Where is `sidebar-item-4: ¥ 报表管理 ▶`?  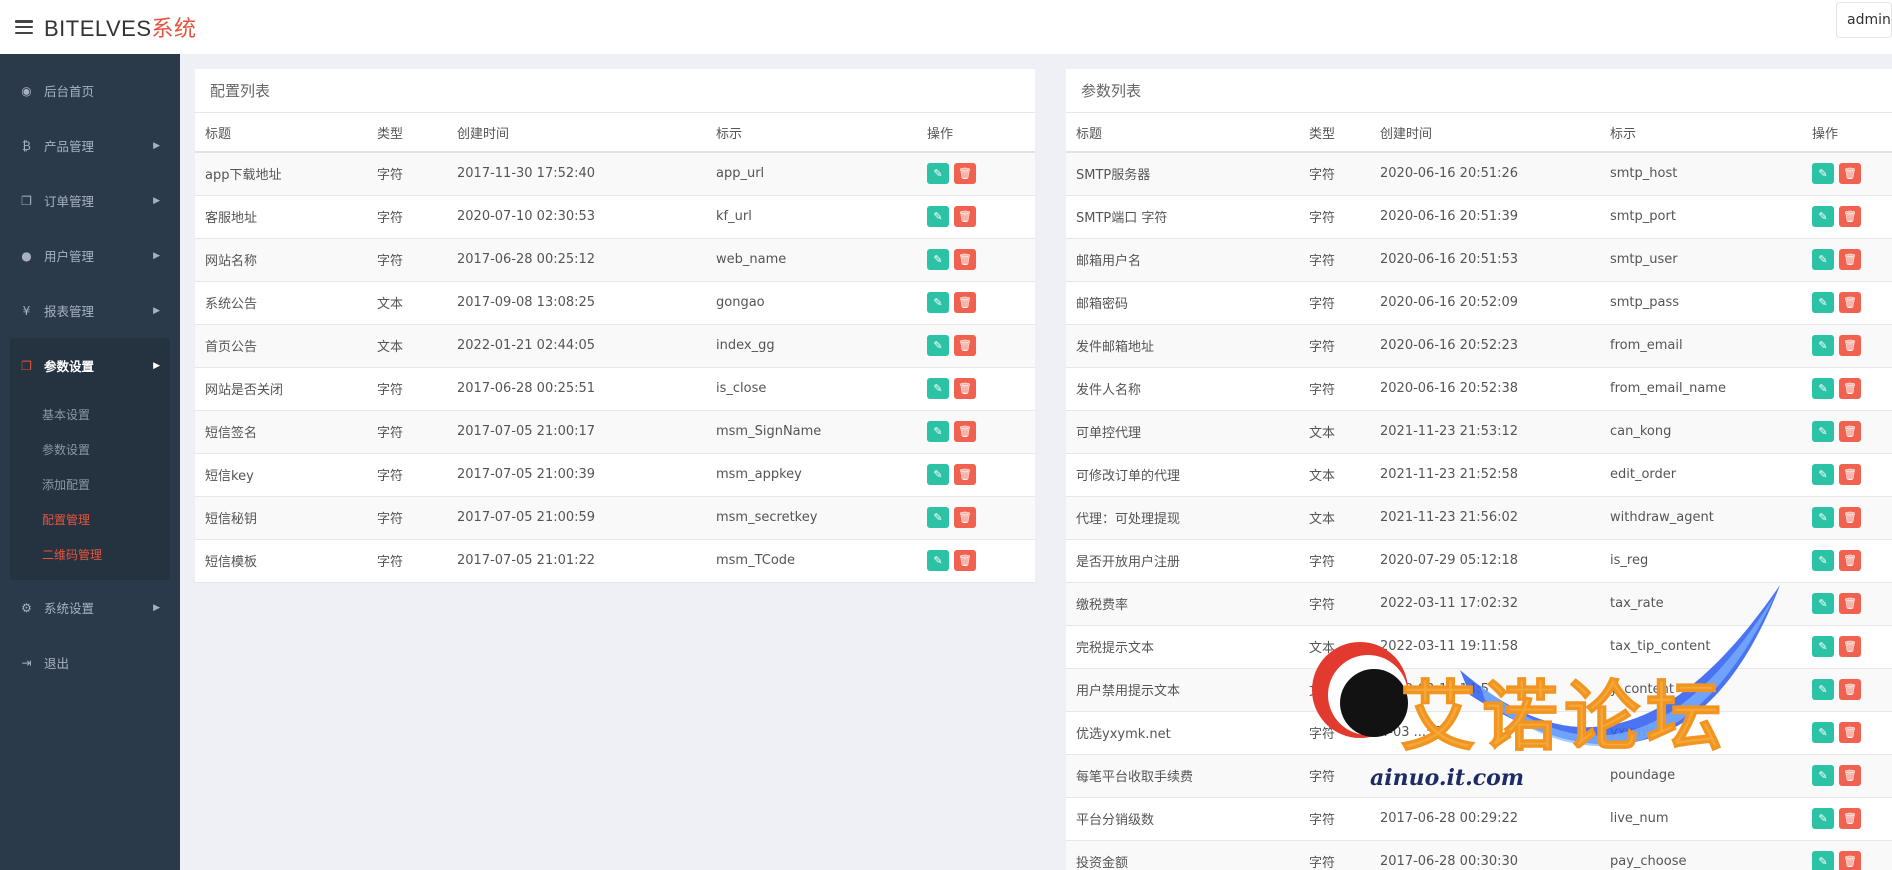 sidebar-item-4: ¥ 报表管理 ▶ is located at coordinates (90, 310).